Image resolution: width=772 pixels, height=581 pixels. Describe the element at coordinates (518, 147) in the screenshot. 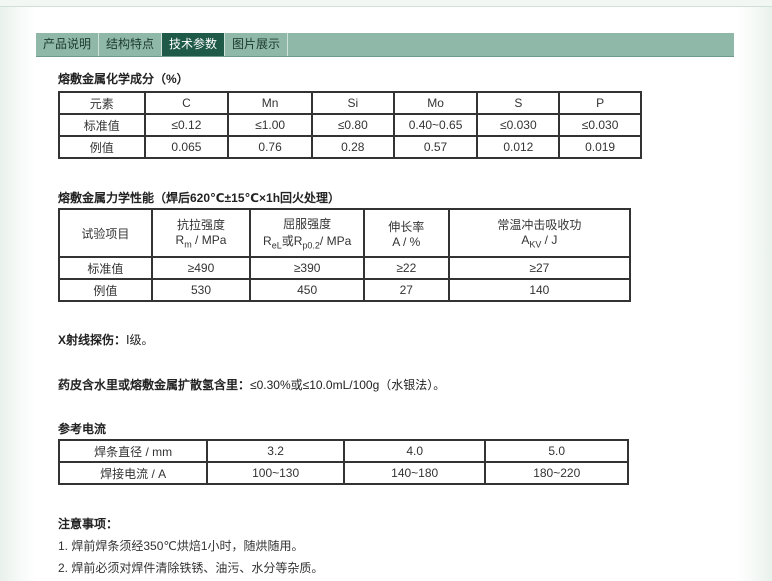

I see `table-cell: 0.012` at that location.